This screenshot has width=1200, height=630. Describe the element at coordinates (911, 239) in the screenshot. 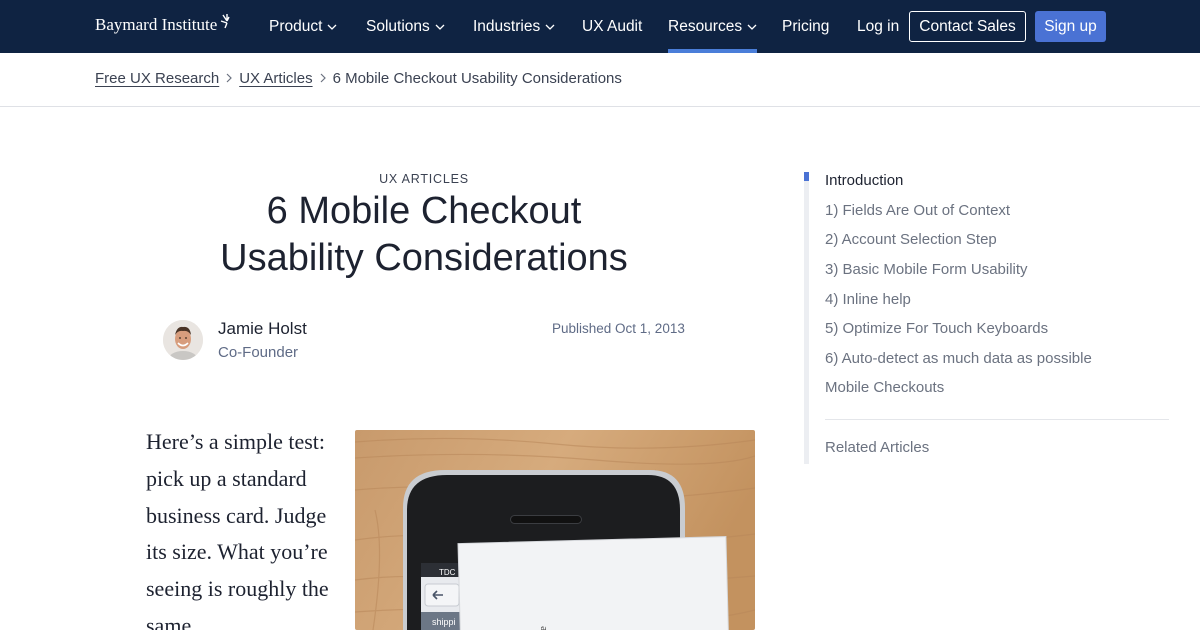

I see `toc-item-account-selection: 2) Account Selection Step` at that location.